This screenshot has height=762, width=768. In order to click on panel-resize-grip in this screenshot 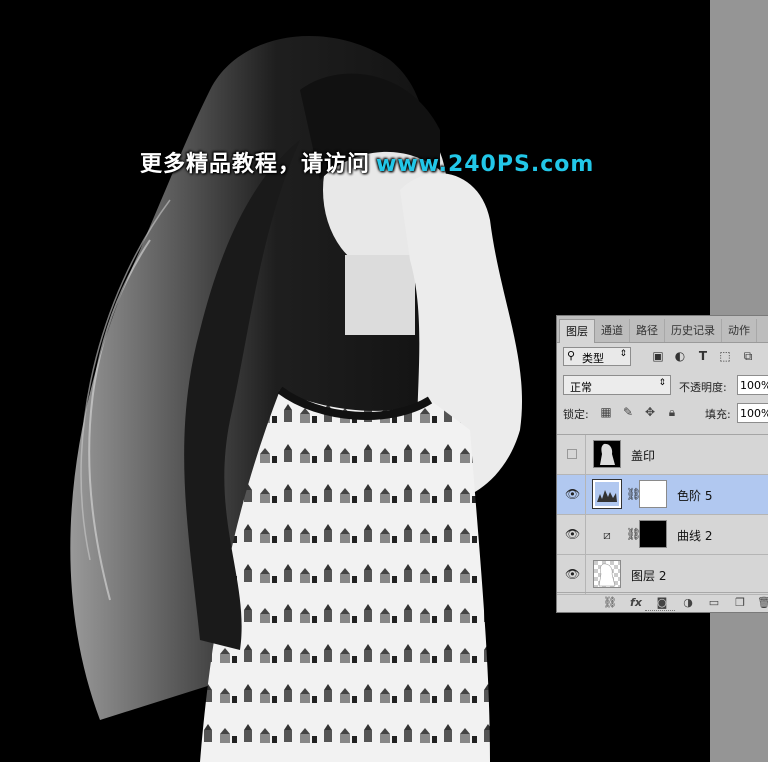, I will do `click(660, 612)`.